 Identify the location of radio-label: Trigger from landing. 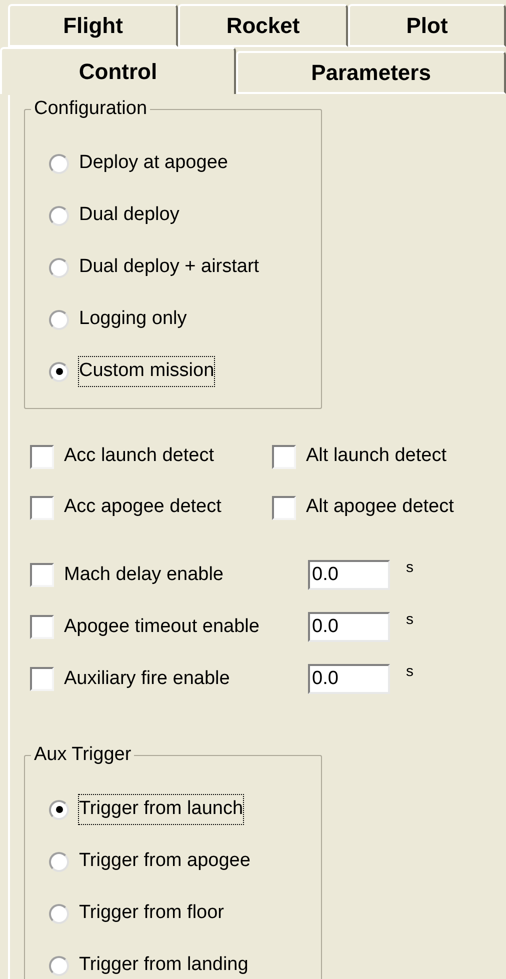
(163, 965).